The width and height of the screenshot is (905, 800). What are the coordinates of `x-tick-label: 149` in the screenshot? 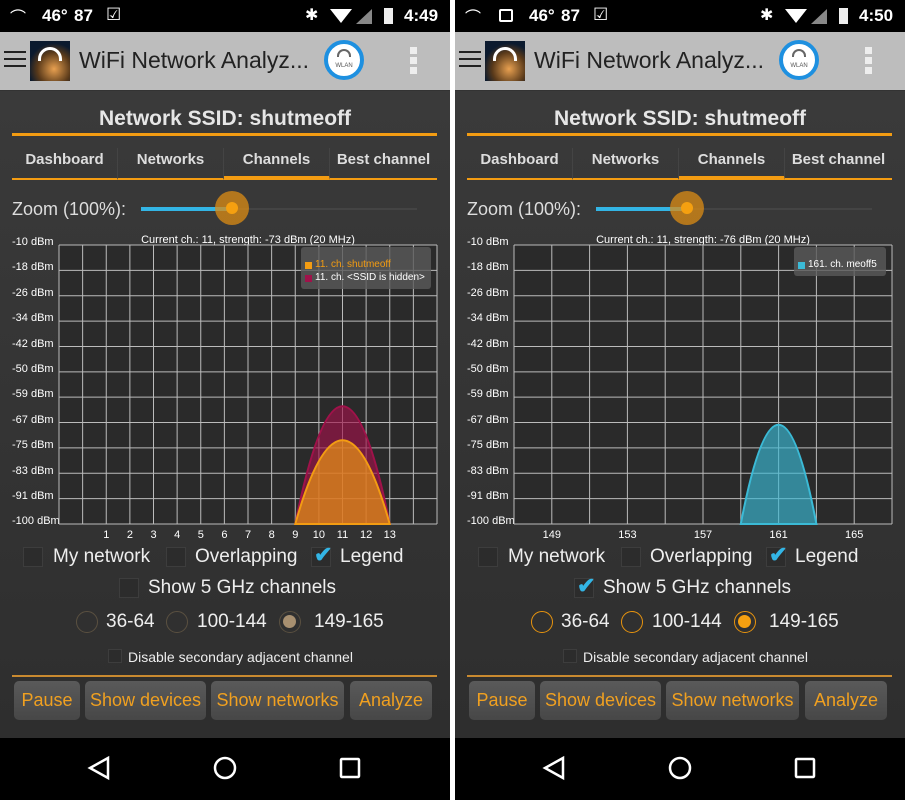 It's located at (551, 535).